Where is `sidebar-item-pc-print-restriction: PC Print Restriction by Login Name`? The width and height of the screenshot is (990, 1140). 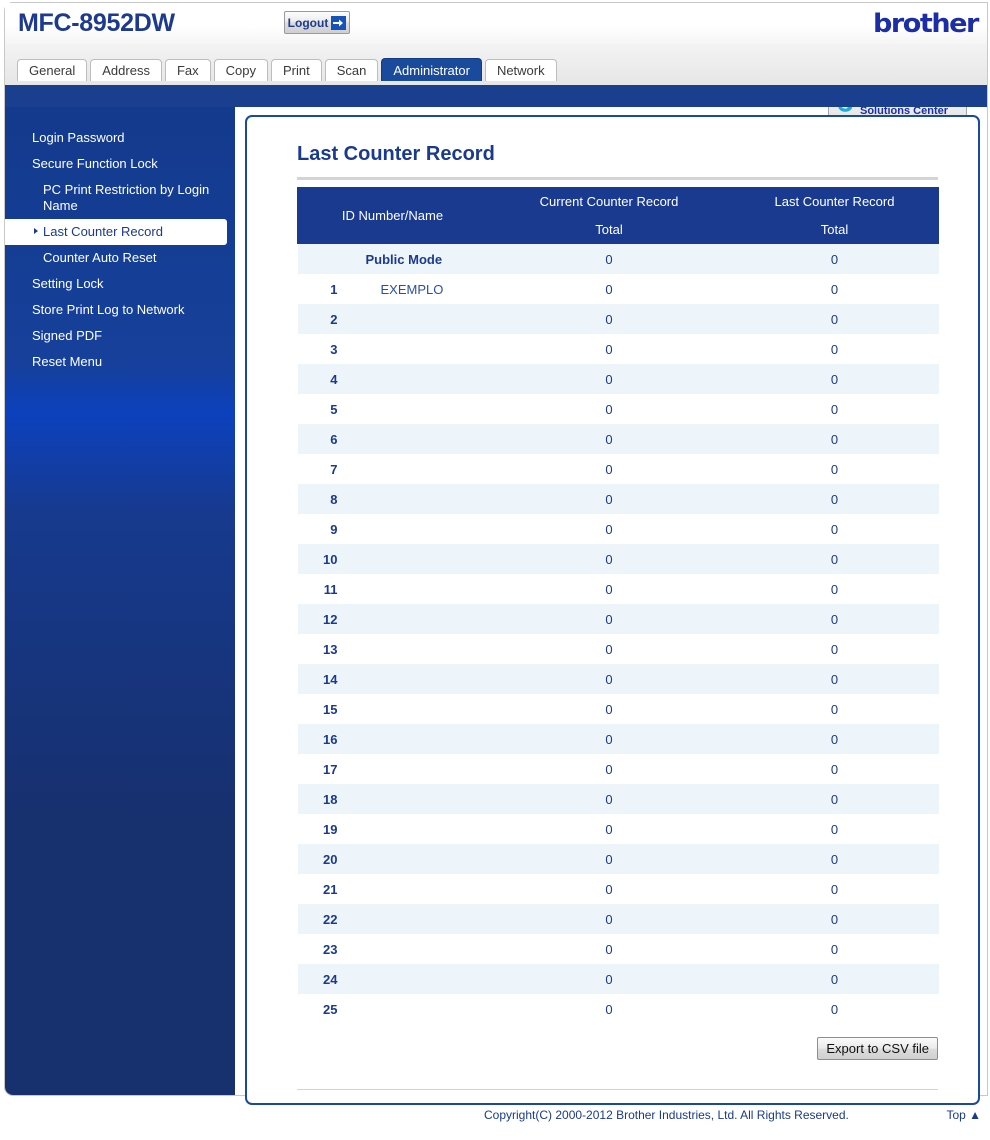 sidebar-item-pc-print-restriction: PC Print Restriction by Login Name is located at coordinates (120, 198).